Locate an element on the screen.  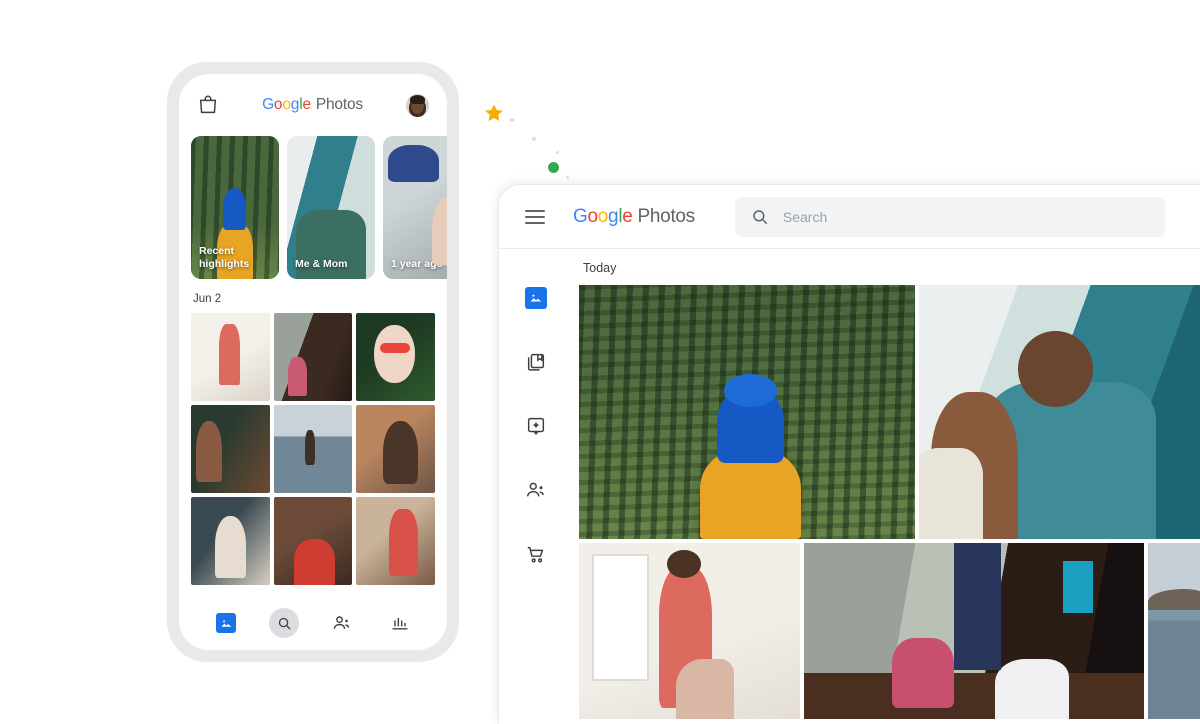
section-date-header: Today is located at coordinates (600, 268).